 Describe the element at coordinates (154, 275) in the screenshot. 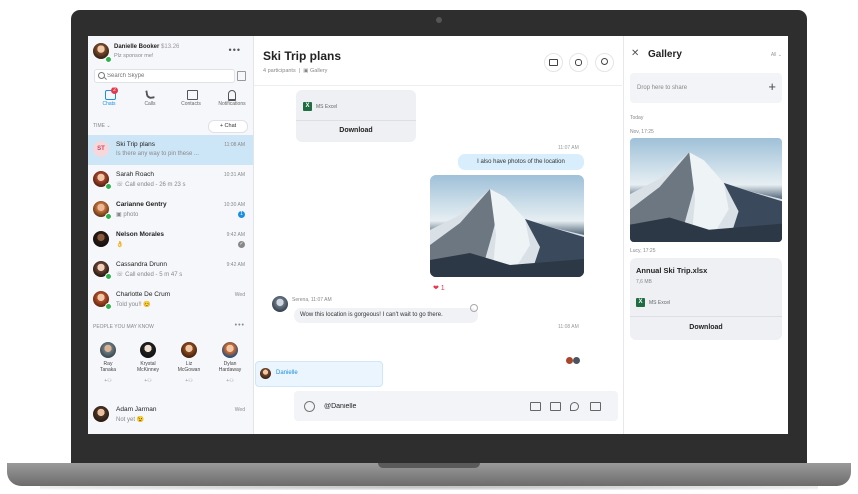

I see `chat-preview-text: Call ended - 5 m 47 s` at that location.